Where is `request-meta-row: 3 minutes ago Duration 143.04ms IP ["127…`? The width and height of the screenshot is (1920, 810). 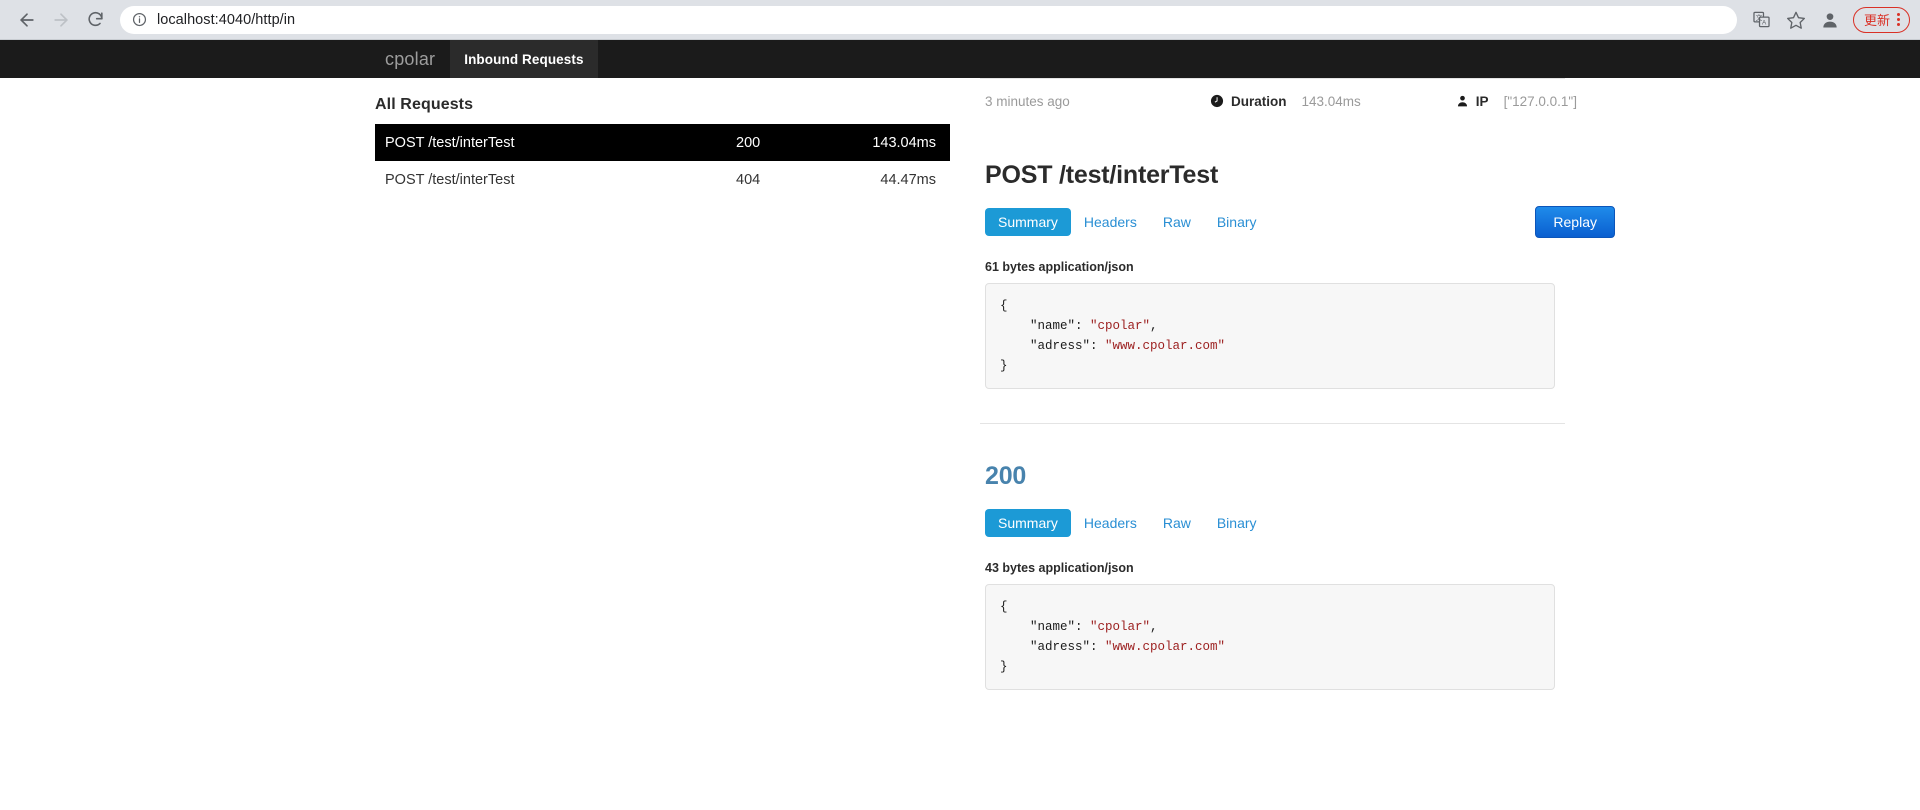
request-meta-row: 3 minutes ago Duration 143.04ms IP ["127… is located at coordinates (1450, 101).